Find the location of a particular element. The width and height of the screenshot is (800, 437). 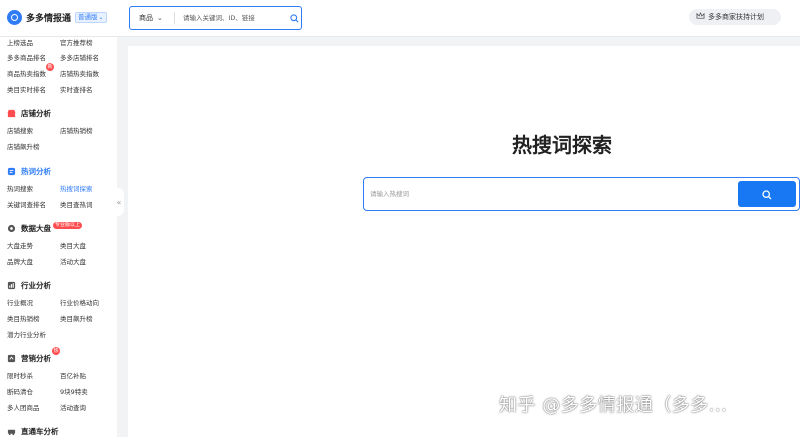

sidebar-item: 类目热销榜 is located at coordinates (23, 319).